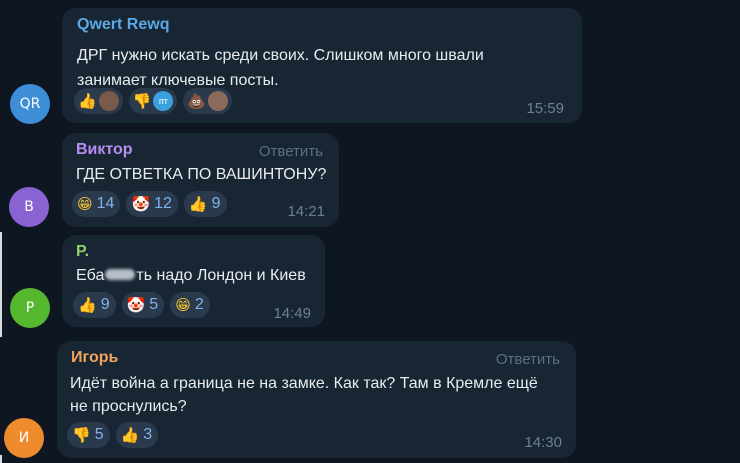 The image size is (740, 463). I want to click on message-text-line: Еба ть надо Лондон и Киев, so click(191, 275).